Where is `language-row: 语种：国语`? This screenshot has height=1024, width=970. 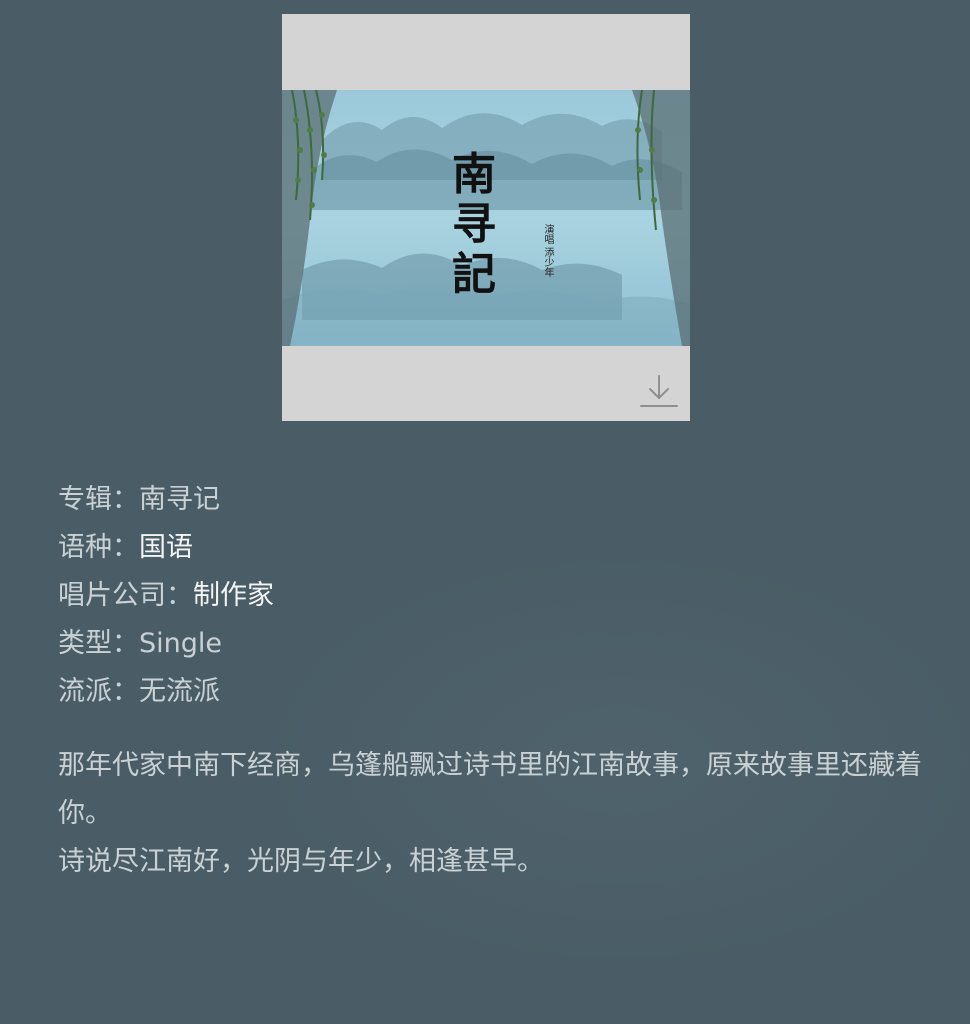 language-row: 语种：国语 is located at coordinates (488, 548).